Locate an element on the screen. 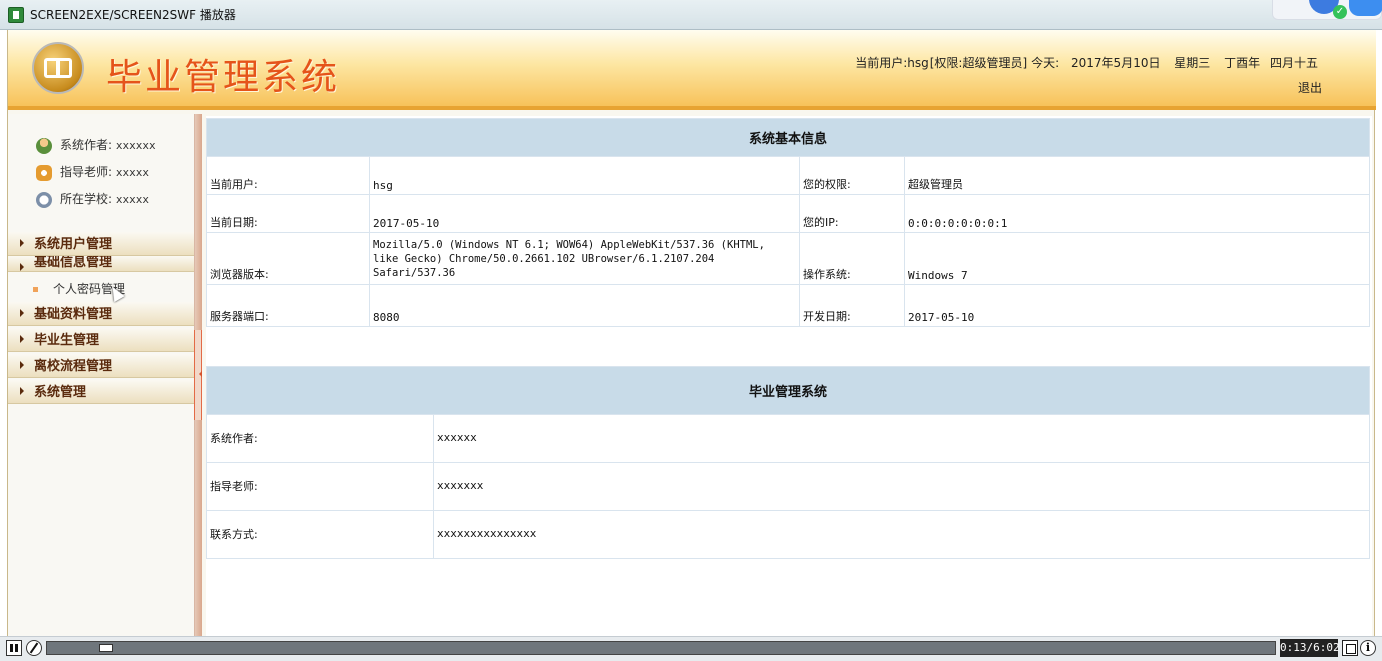 This screenshot has width=1382, height=661. row-label: 系统作者: is located at coordinates (320, 438).